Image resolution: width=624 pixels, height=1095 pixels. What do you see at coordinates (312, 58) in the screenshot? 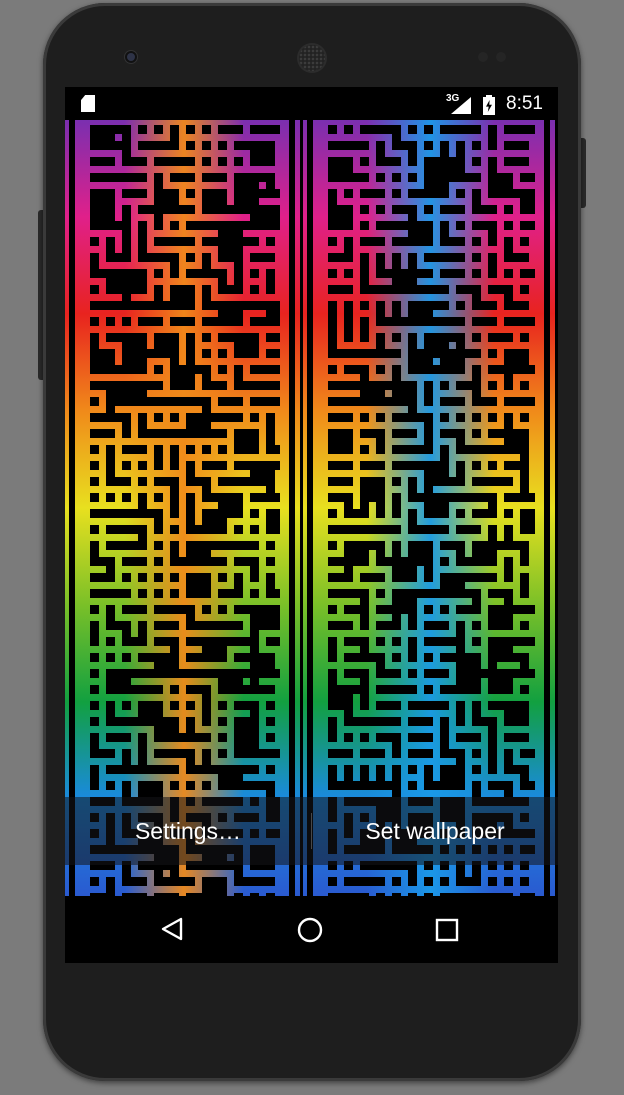
I see `earpiece-speaker-icon` at bounding box center [312, 58].